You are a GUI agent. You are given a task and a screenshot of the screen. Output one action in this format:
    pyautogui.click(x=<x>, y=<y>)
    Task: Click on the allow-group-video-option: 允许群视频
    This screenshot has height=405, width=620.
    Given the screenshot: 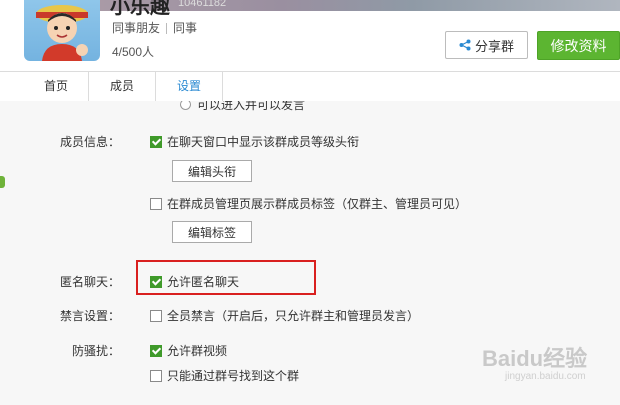 What is the action you would take?
    pyautogui.click(x=188, y=350)
    